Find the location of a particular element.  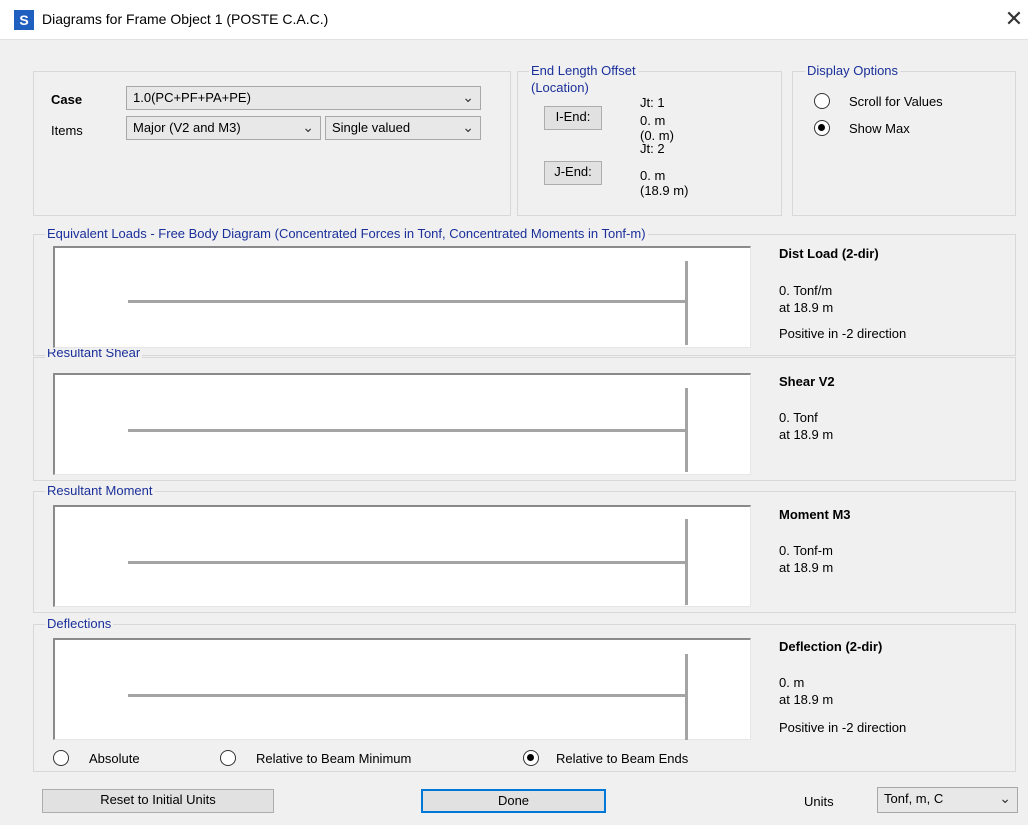

units-select-value: Tonf, m, C is located at coordinates (914, 798).